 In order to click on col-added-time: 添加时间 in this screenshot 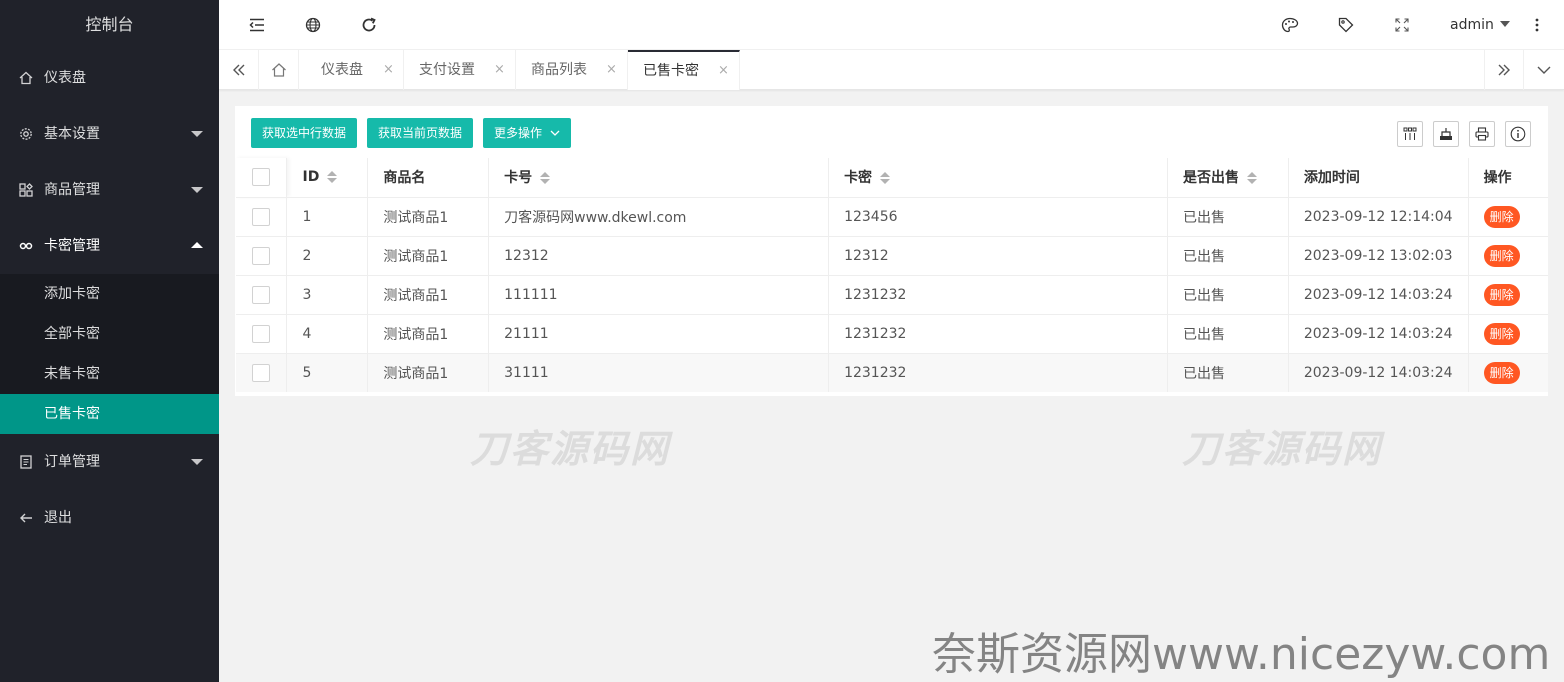, I will do `click(1378, 178)`.